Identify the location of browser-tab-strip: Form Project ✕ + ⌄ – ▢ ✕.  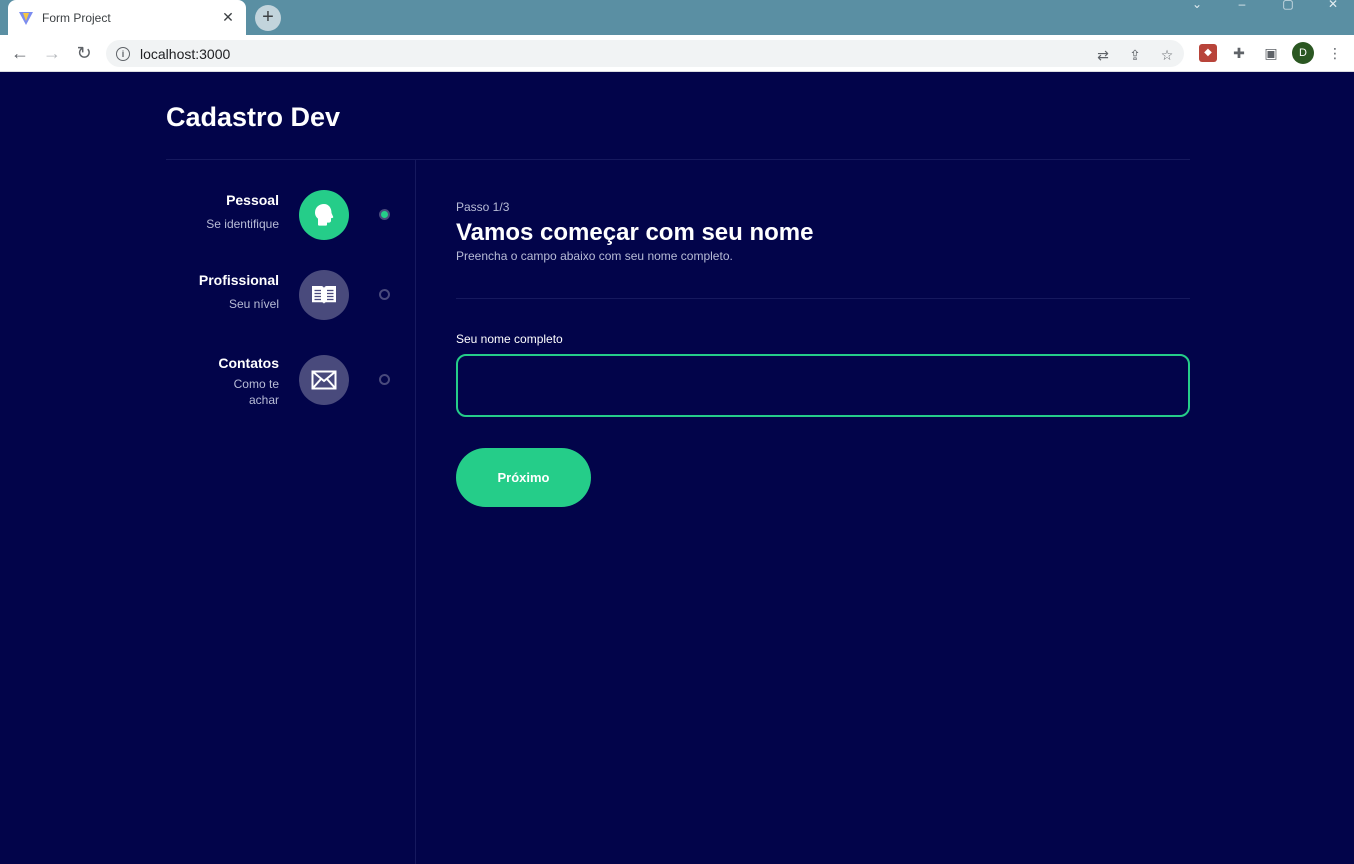
(677, 17).